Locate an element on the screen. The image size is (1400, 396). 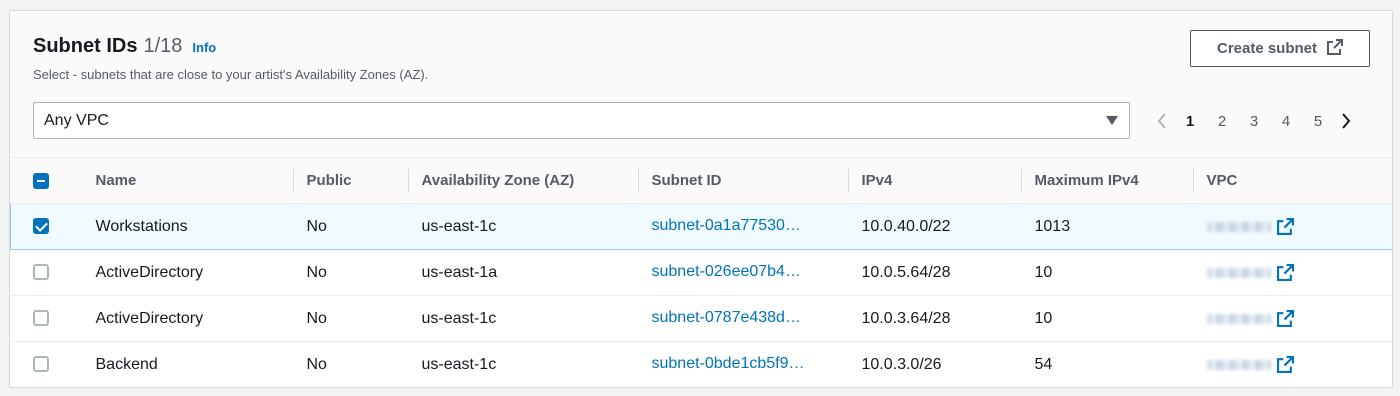
create-subnet-label: Create subnet is located at coordinates (1267, 48).